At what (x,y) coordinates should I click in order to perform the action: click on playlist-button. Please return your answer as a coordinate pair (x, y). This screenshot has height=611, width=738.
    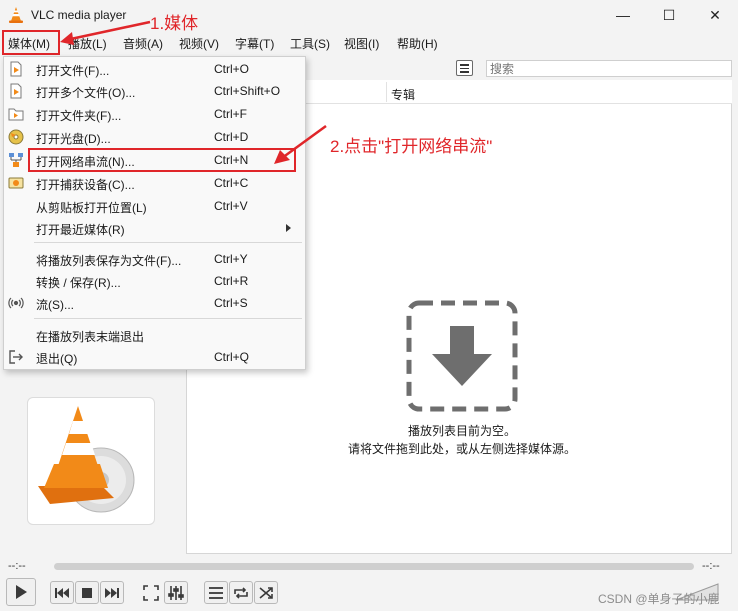
    Looking at the image, I should click on (216, 592).